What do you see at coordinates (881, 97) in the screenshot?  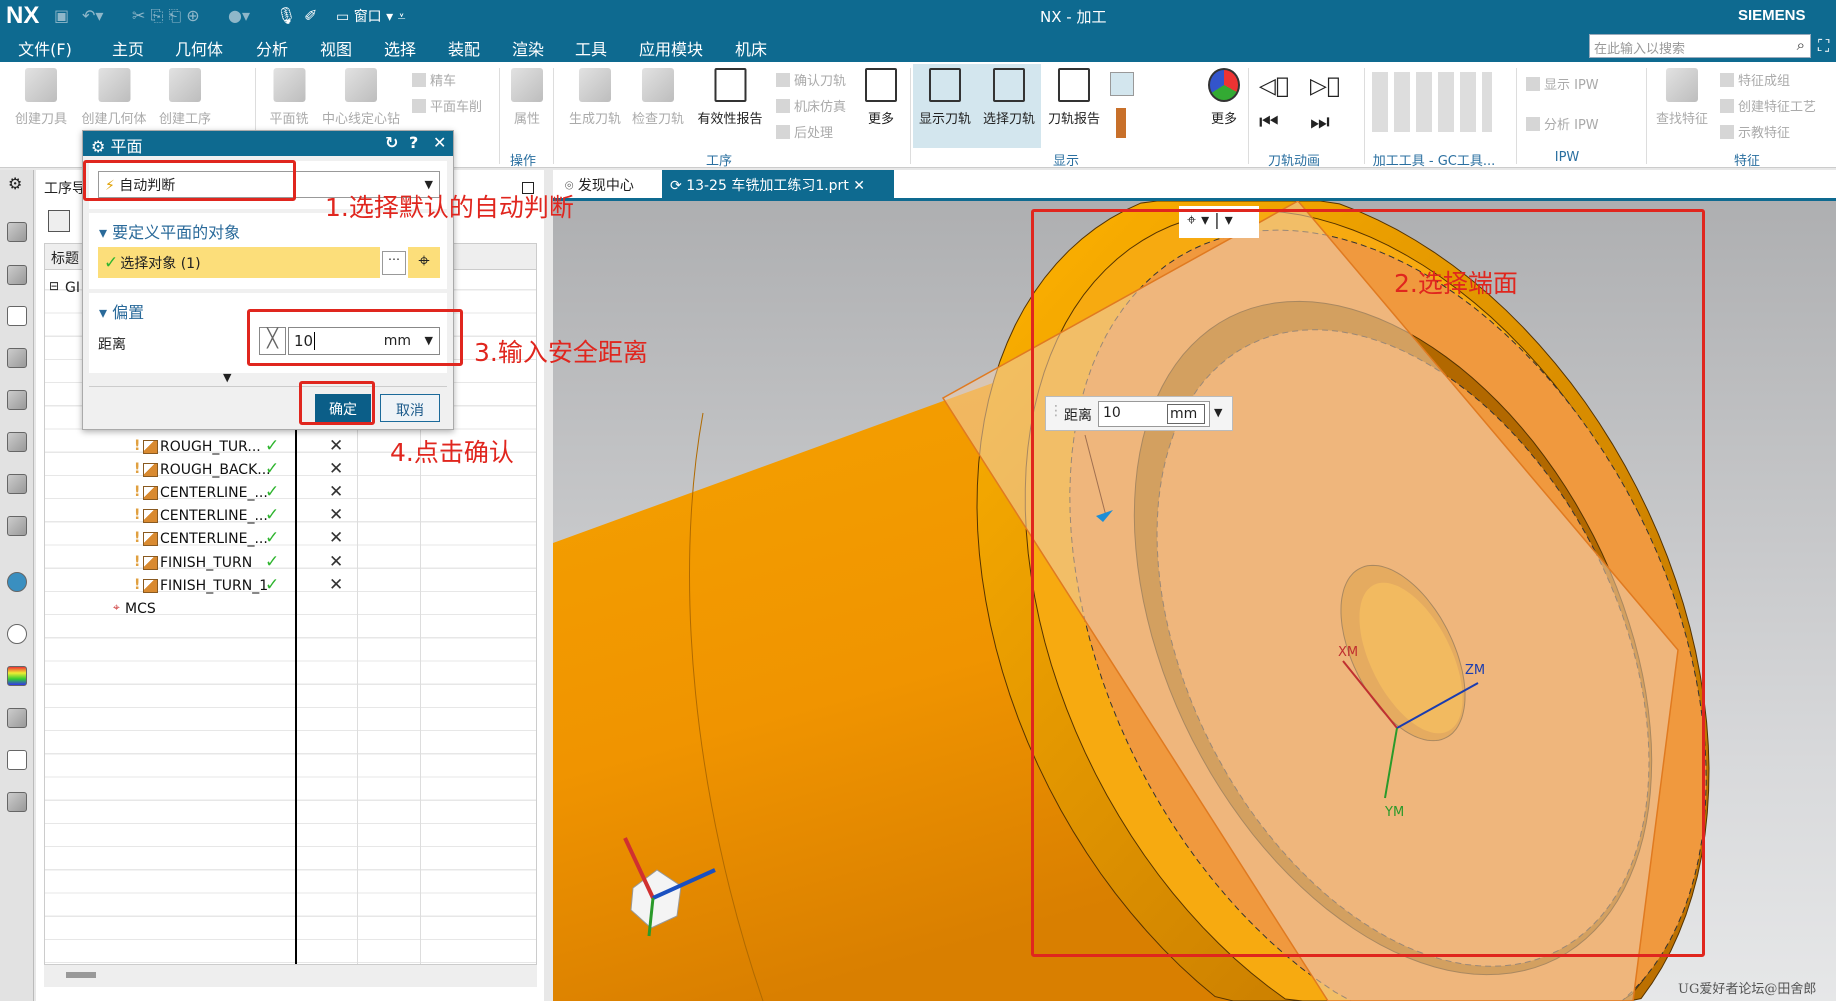 I see `more-operations-button: 更多` at bounding box center [881, 97].